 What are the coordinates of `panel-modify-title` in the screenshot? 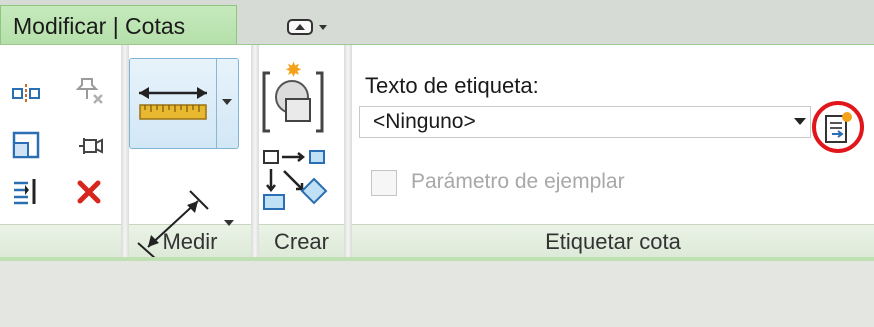 It's located at (60, 241).